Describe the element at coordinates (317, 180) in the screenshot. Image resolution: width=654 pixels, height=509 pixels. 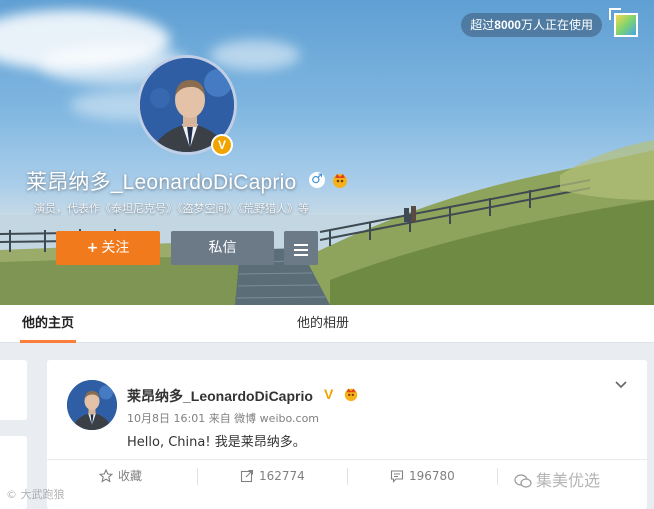
I see `male-gender-icon: ♂` at that location.